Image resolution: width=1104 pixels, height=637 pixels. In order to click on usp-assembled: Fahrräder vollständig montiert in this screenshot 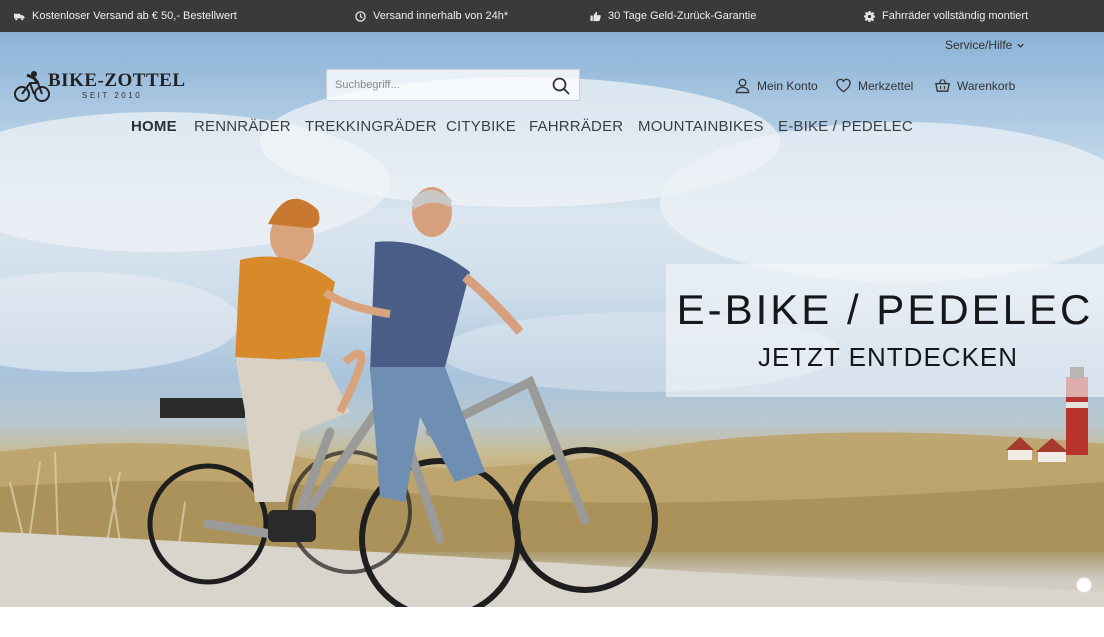, I will do `click(946, 16)`.